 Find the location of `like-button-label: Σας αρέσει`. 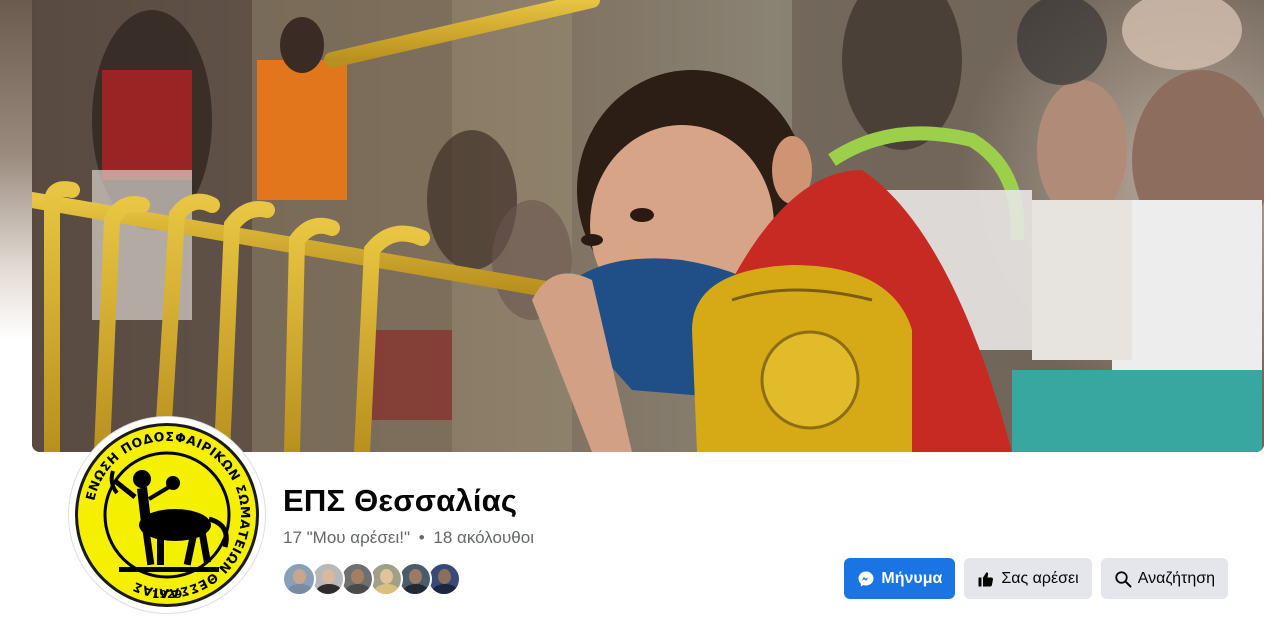

like-button-label: Σας αρέσει is located at coordinates (1040, 578).